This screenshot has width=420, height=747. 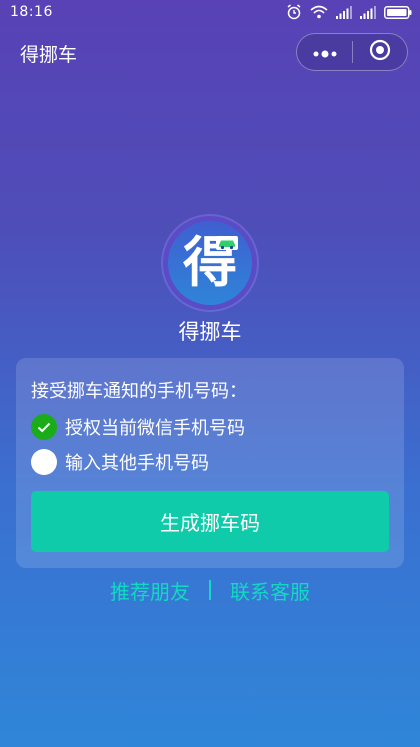 I want to click on contact-support-link: 联系客服, so click(x=270, y=590).